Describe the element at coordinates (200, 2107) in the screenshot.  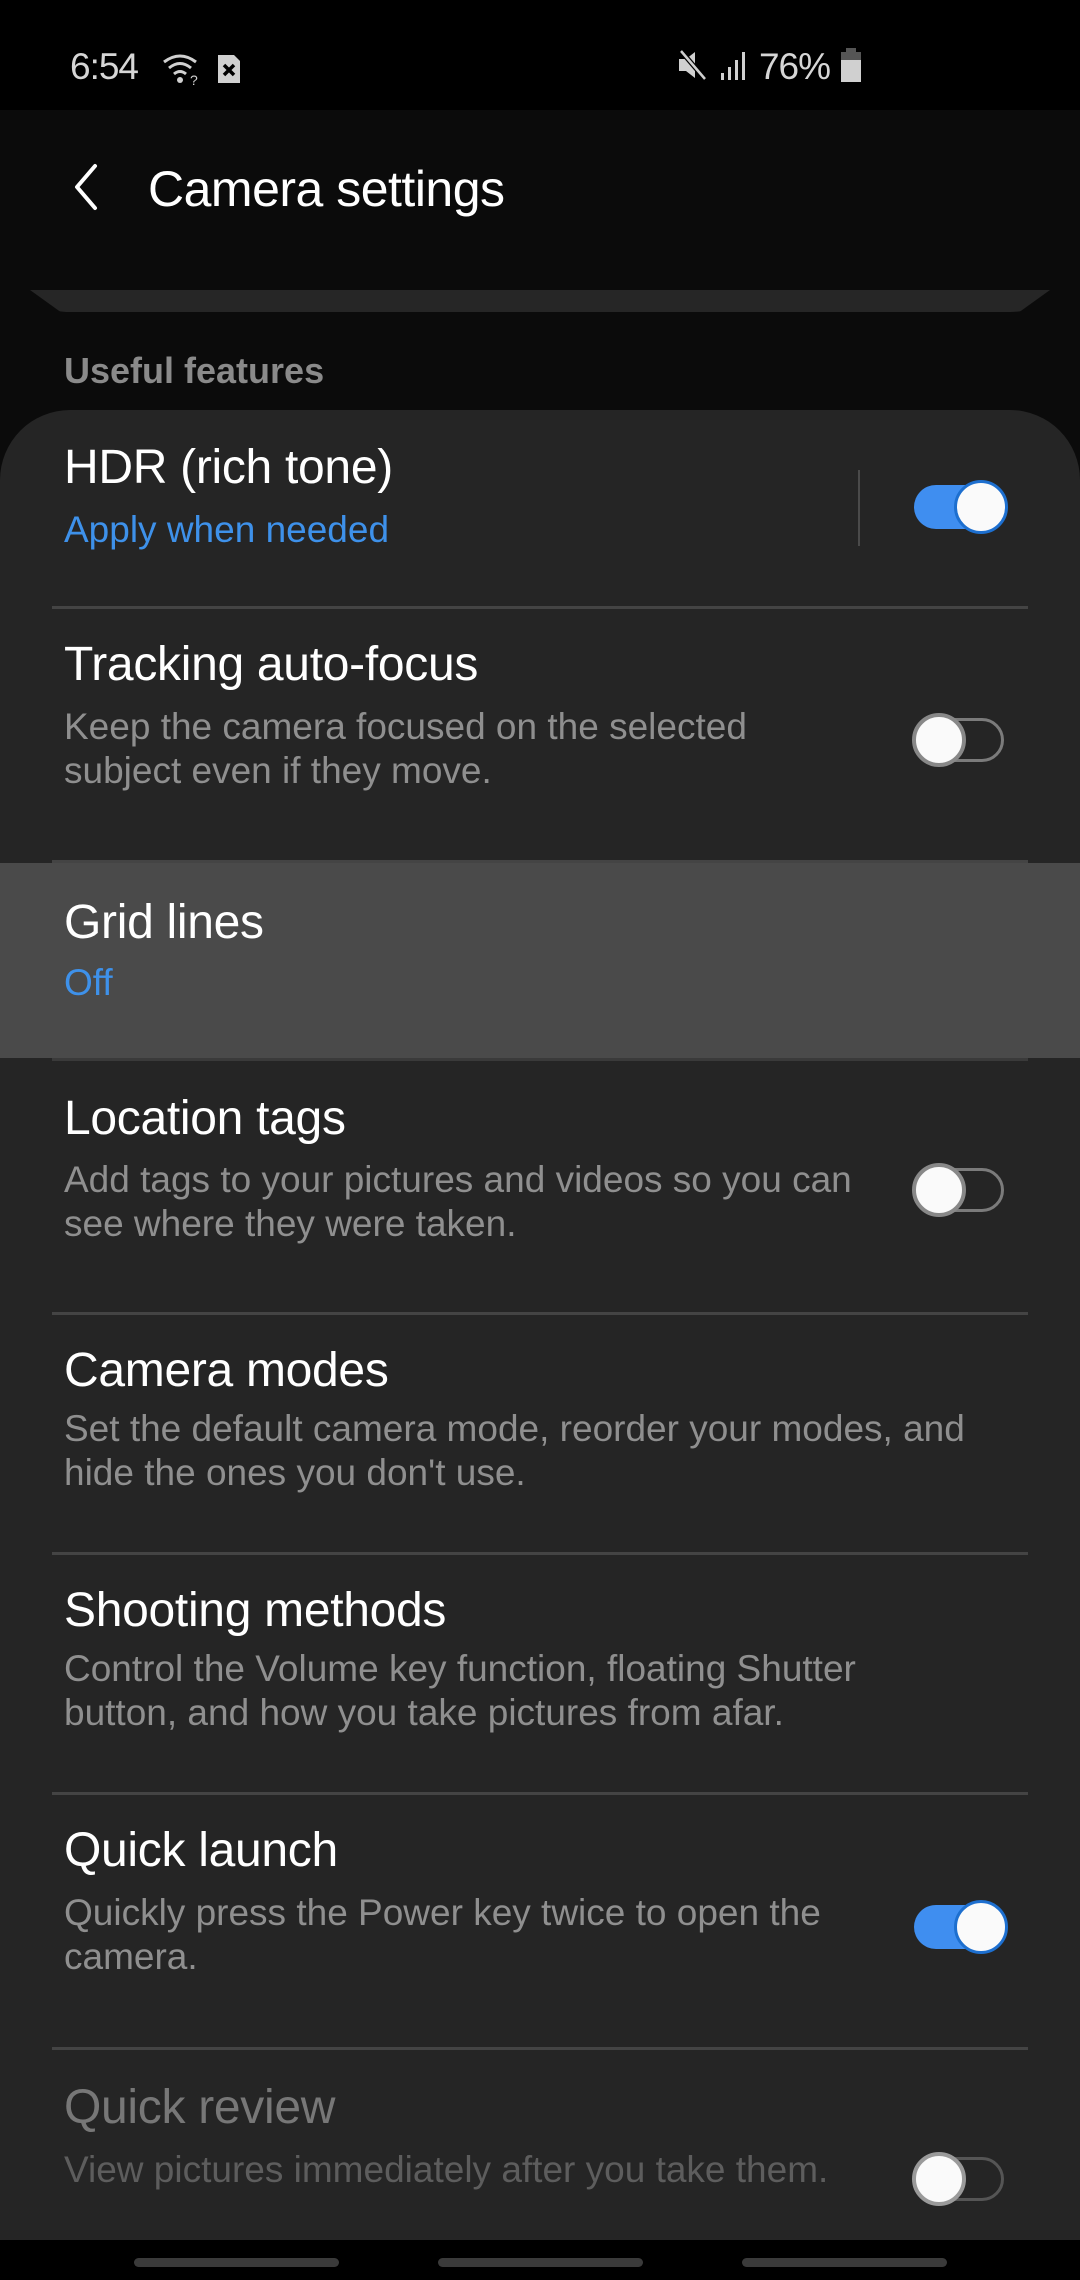
I see `setting-title: Quick review` at that location.